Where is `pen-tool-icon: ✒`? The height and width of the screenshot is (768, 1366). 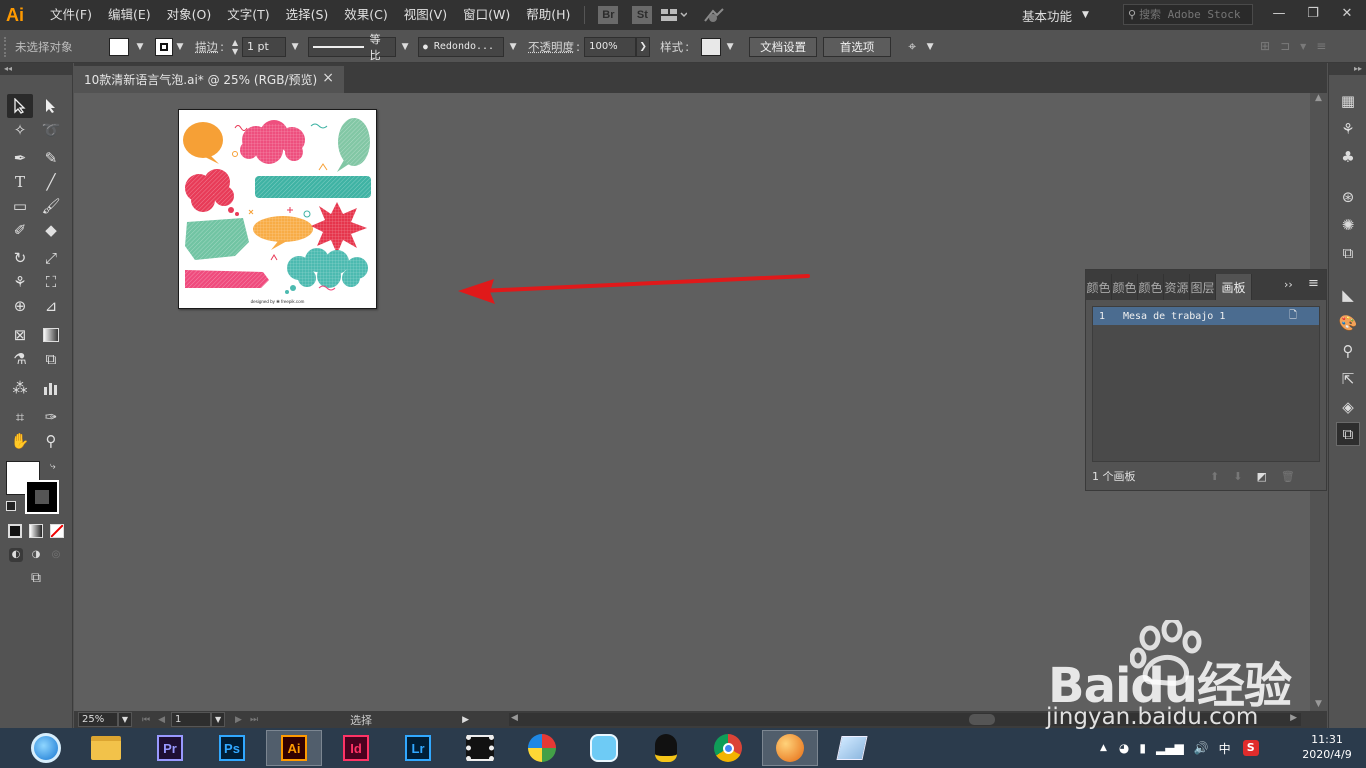
pen-tool-icon: ✒ is located at coordinates (20, 158).